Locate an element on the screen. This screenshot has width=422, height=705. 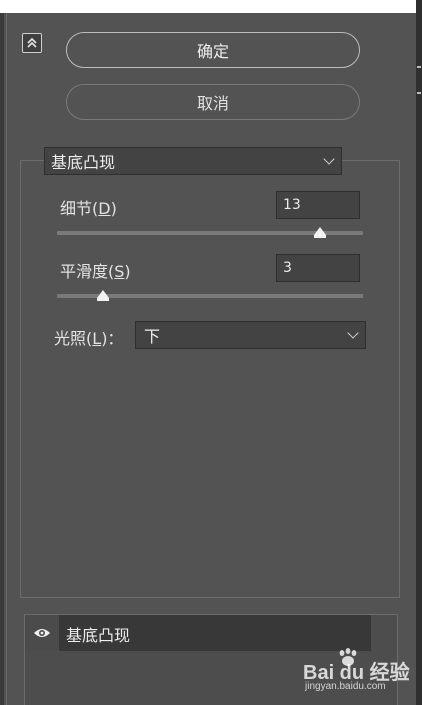
left-border is located at coordinates (2, 359).